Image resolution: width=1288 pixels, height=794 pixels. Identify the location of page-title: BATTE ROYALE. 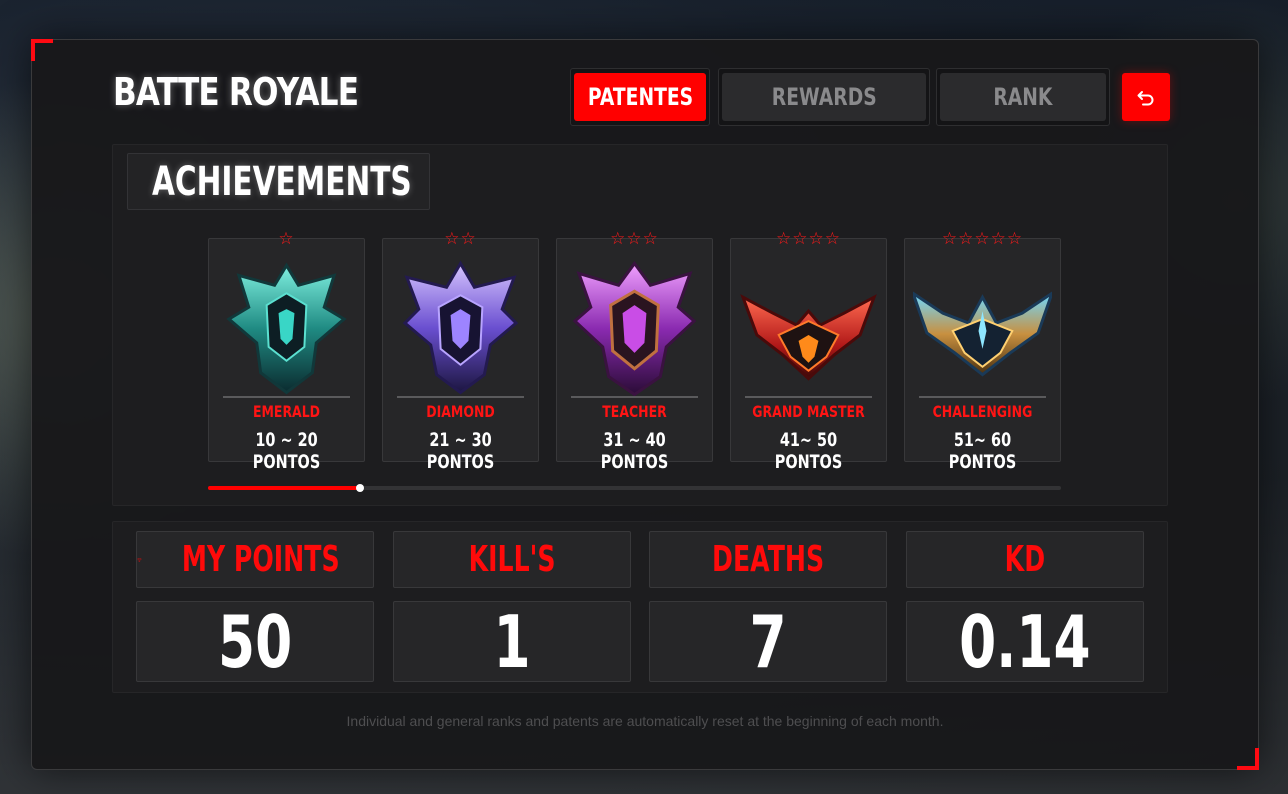
(236, 92).